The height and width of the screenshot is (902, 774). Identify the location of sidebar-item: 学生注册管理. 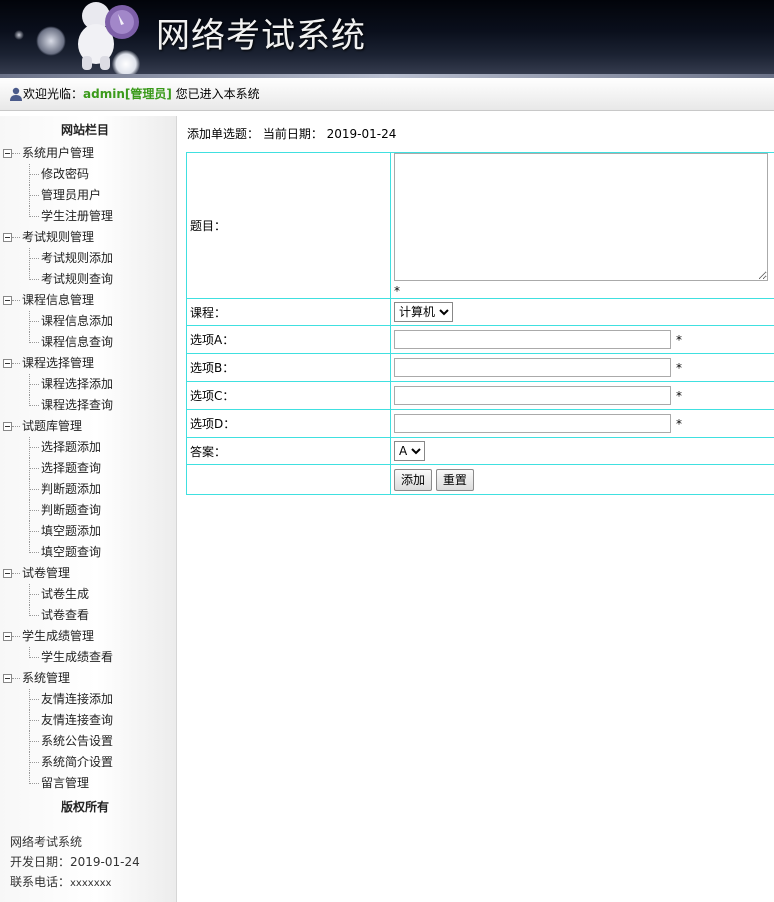
(88, 216).